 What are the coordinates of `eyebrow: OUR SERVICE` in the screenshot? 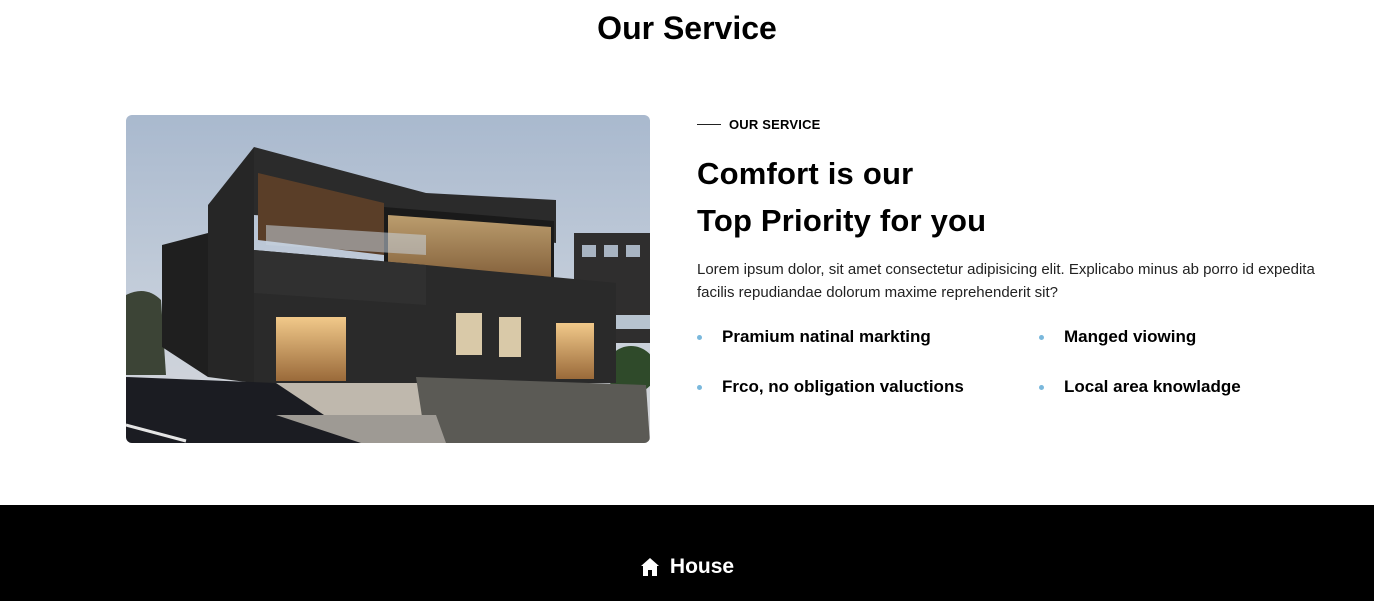 It's located at (1012, 124).